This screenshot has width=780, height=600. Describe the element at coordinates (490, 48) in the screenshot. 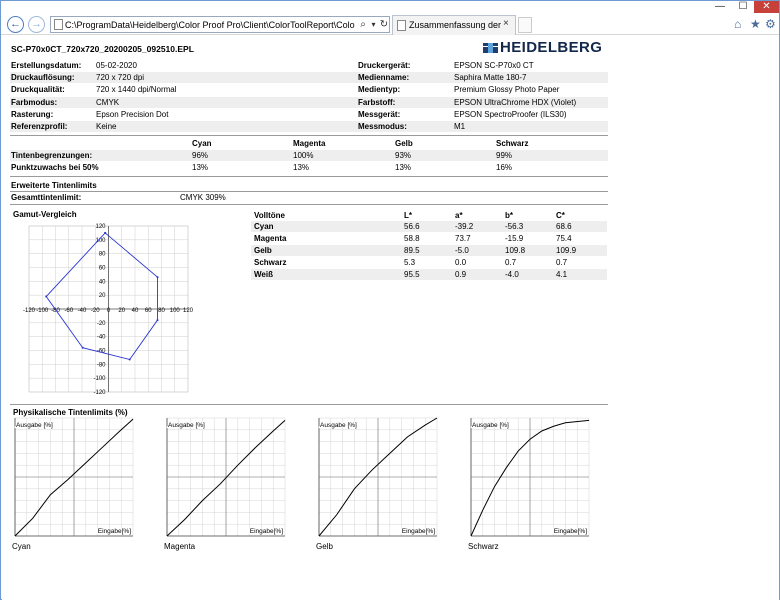

I see `logo-mark-icon` at that location.